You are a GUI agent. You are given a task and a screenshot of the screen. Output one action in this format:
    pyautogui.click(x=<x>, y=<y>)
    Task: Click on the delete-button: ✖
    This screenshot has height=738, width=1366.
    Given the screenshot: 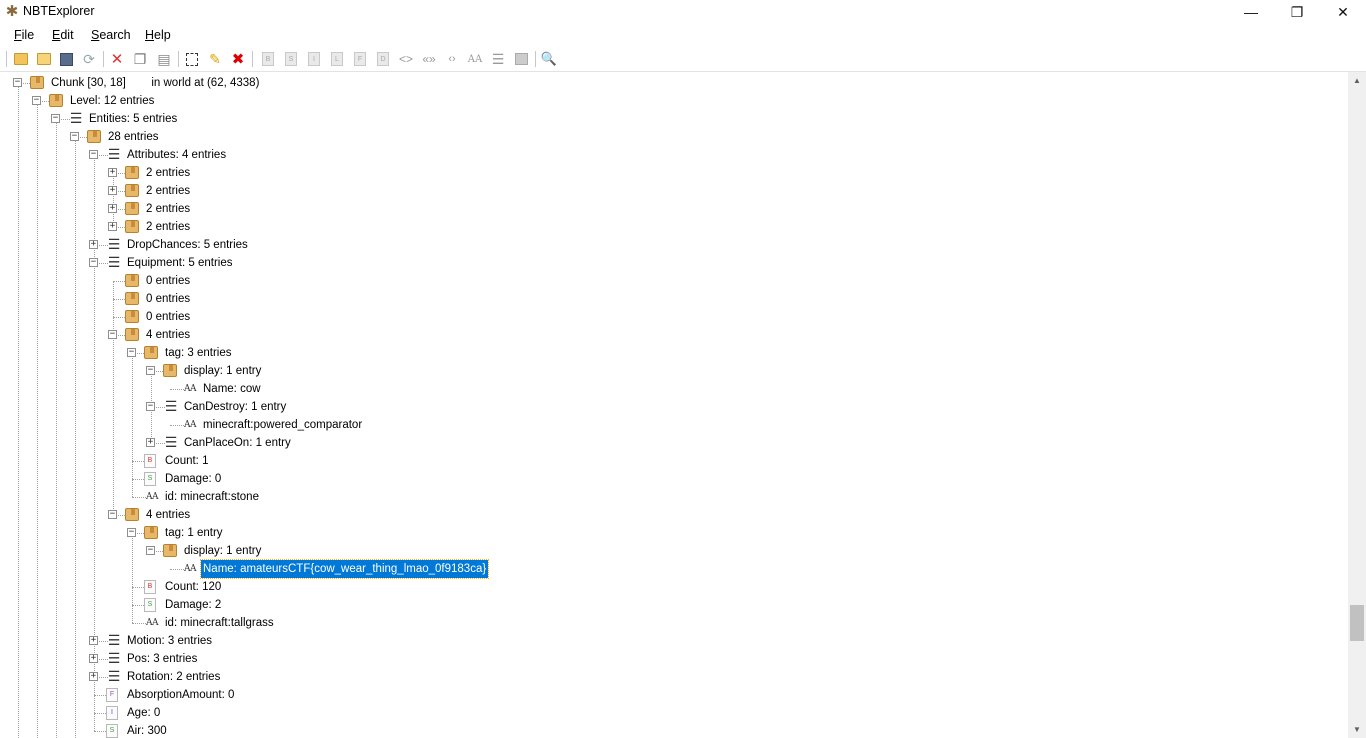 What is the action you would take?
    pyautogui.click(x=238, y=59)
    